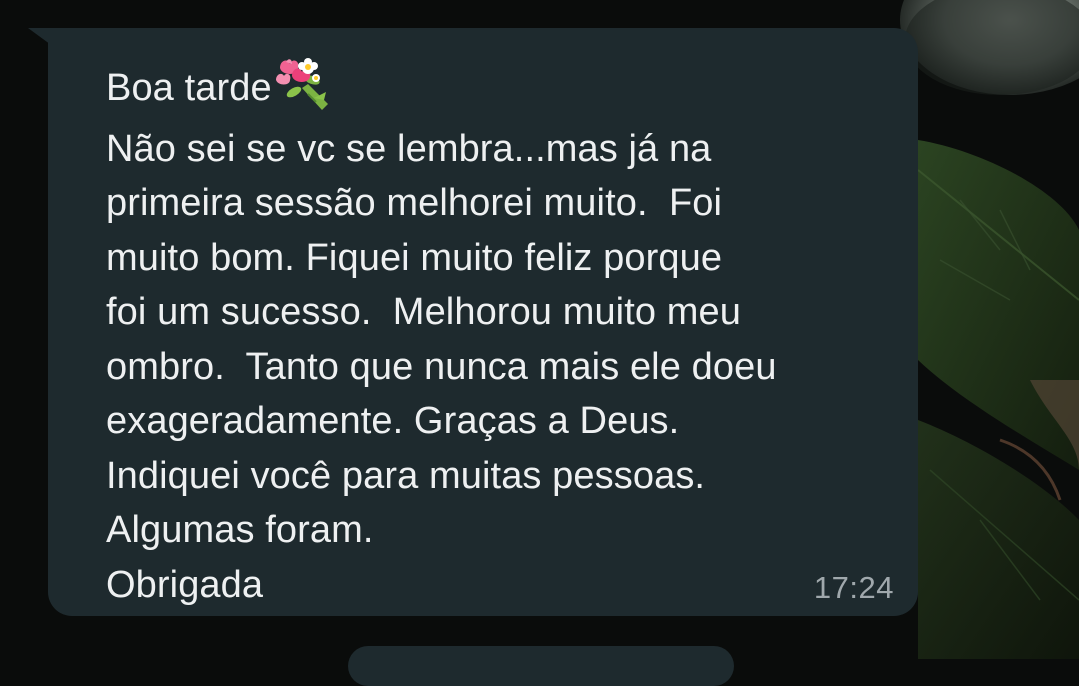  What do you see at coordinates (393, 421) in the screenshot?
I see `message-line: exageradamente. Graças a Deus.` at bounding box center [393, 421].